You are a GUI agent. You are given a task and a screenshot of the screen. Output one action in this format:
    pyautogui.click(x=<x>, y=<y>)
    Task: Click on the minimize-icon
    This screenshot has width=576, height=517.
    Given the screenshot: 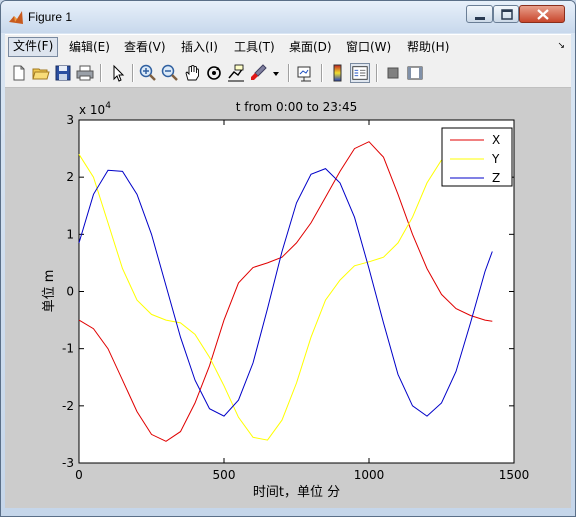 What is the action you would take?
    pyautogui.click(x=480, y=18)
    